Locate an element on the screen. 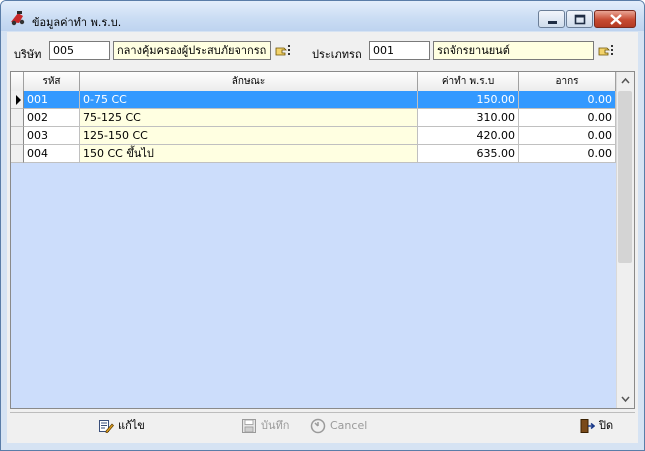 Image resolution: width=645 pixels, height=451 pixels. cancel-undo-icon is located at coordinates (318, 426).